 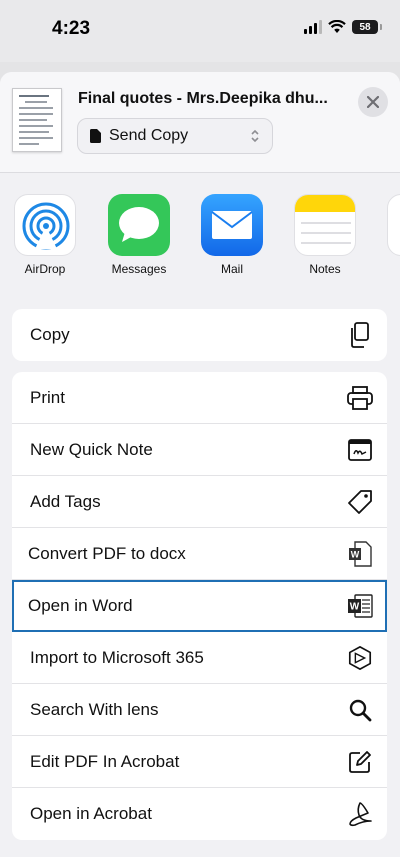 I want to click on close-button, so click(x=373, y=102).